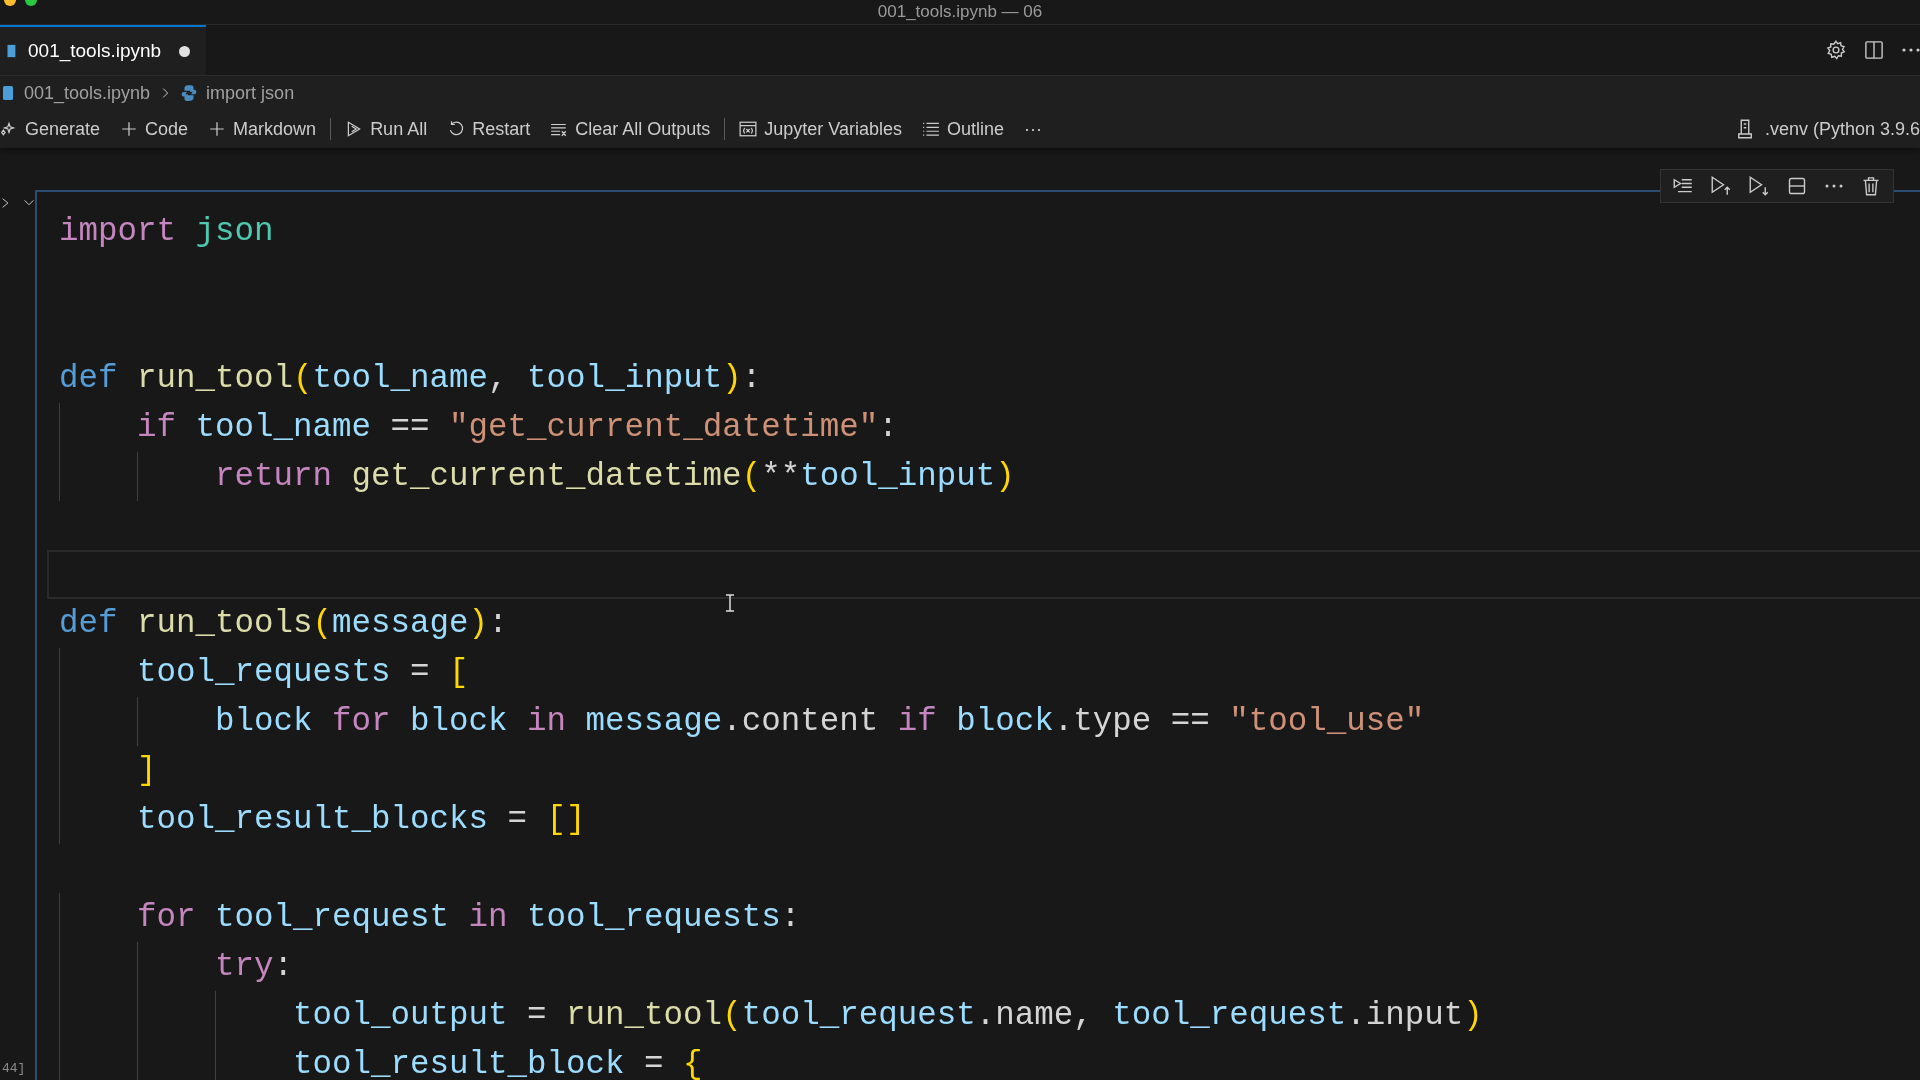 The width and height of the screenshot is (1920, 1080). What do you see at coordinates (489, 129) in the screenshot?
I see `toolbar-button: Restart` at bounding box center [489, 129].